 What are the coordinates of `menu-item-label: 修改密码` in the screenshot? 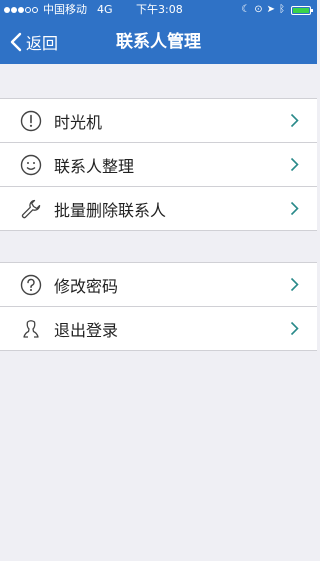 It's located at (86, 286).